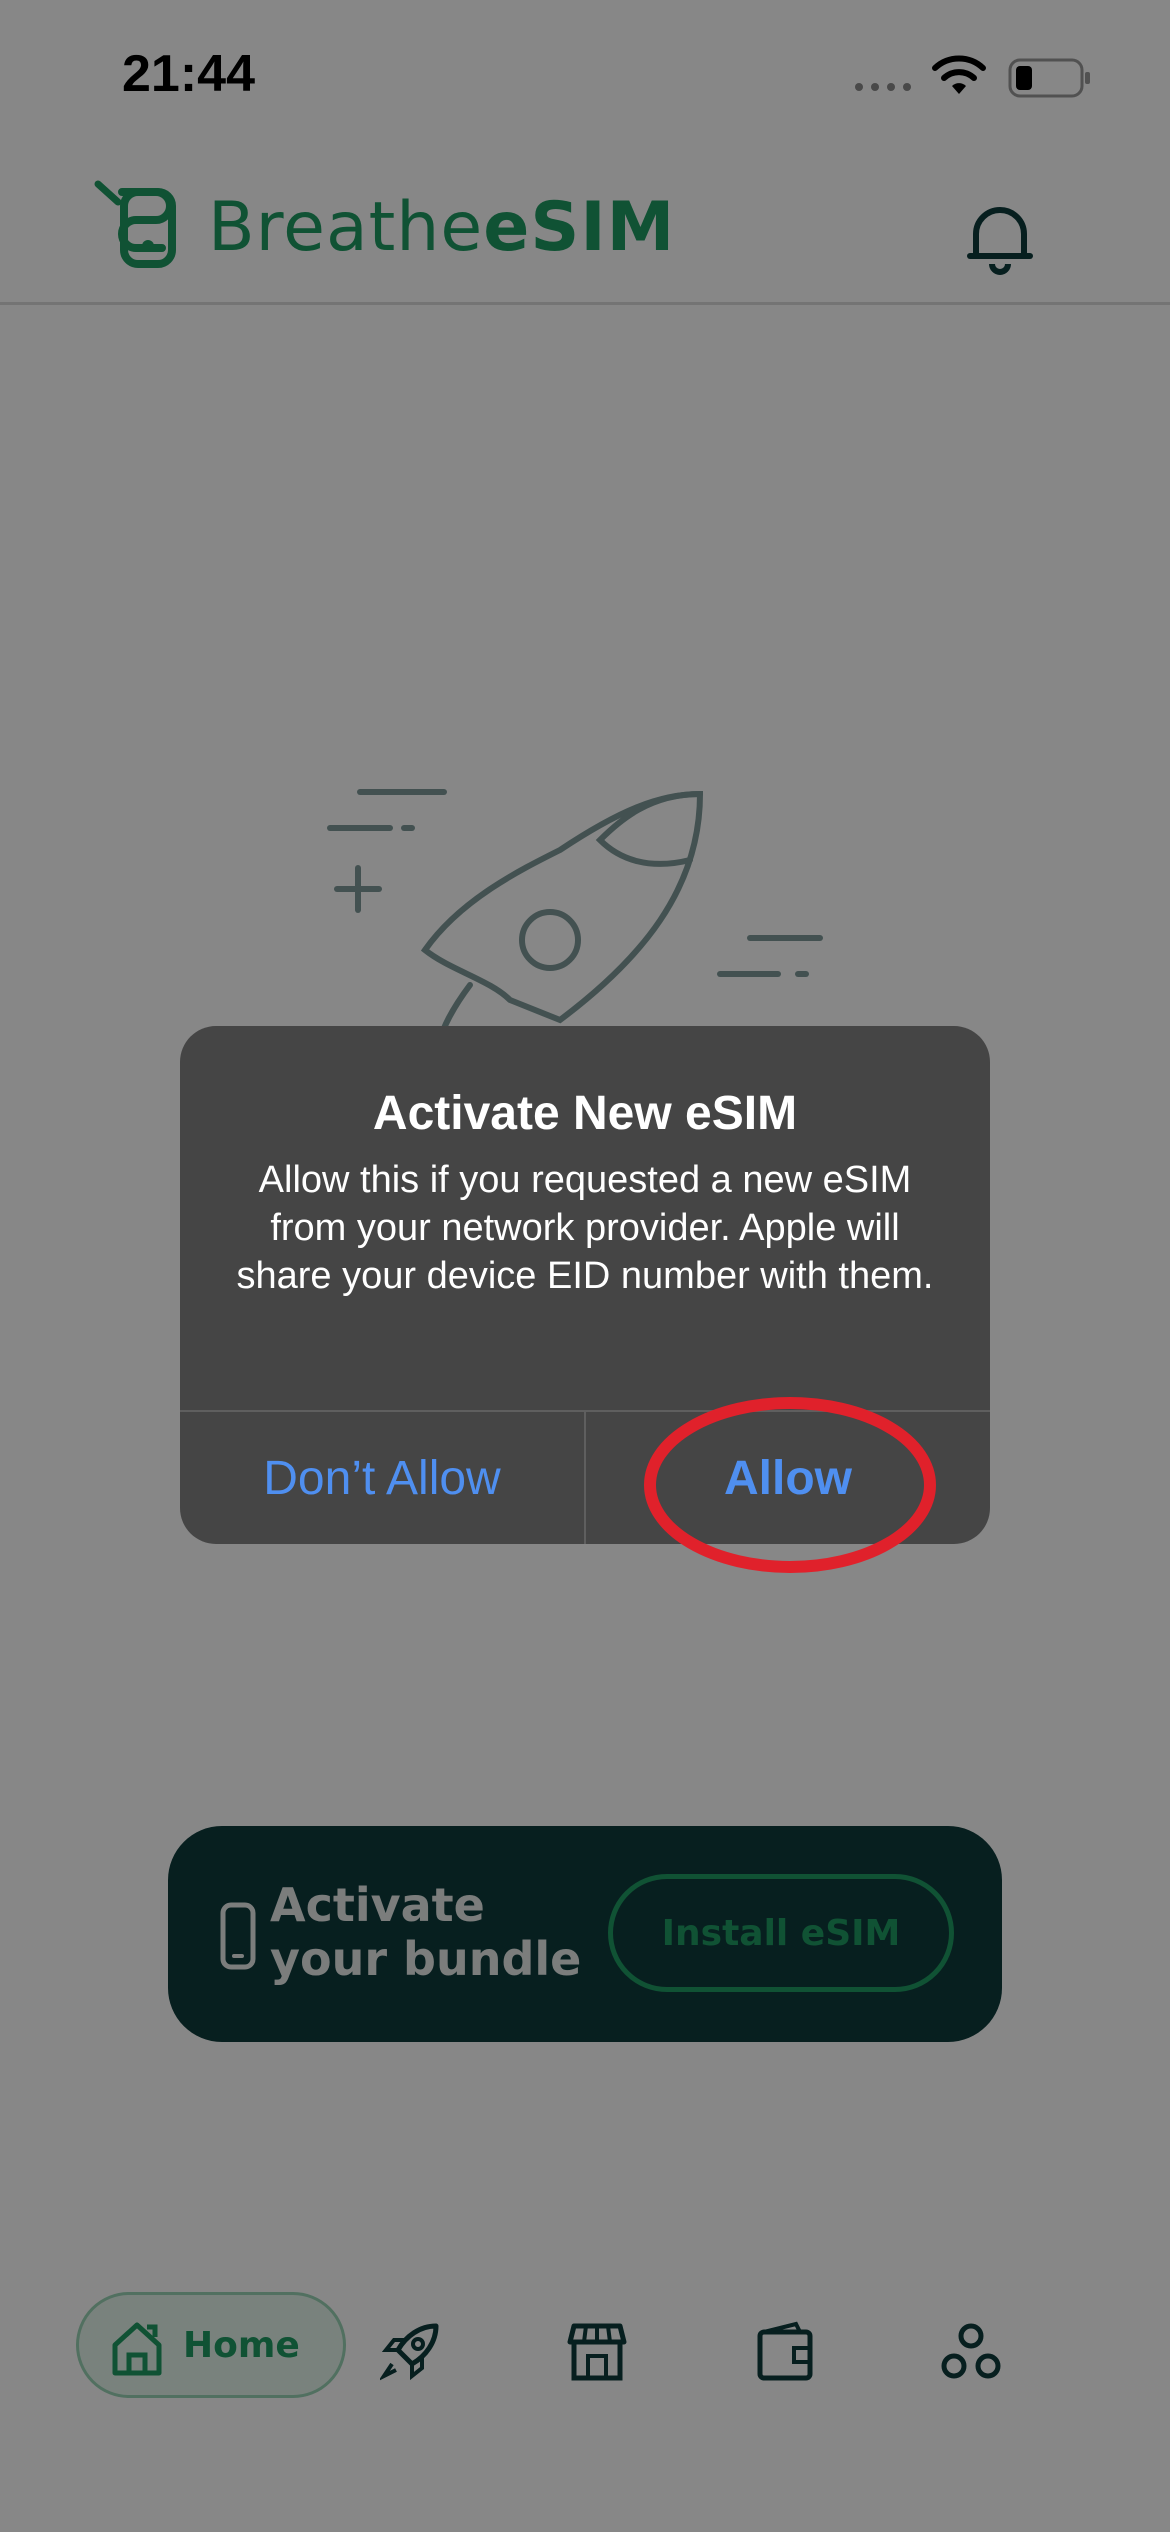 Image resolution: width=1170 pixels, height=2532 pixels. What do you see at coordinates (382, 1478) in the screenshot?
I see `dont-allow-button: Don’t Allow` at bounding box center [382, 1478].